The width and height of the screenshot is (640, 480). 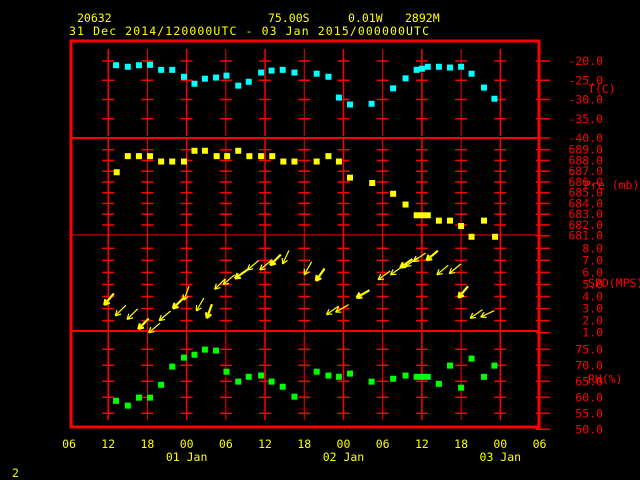 What do you see at coordinates (344, 444) in the screenshot?
I see `x-tick-label: 00` at bounding box center [344, 444].